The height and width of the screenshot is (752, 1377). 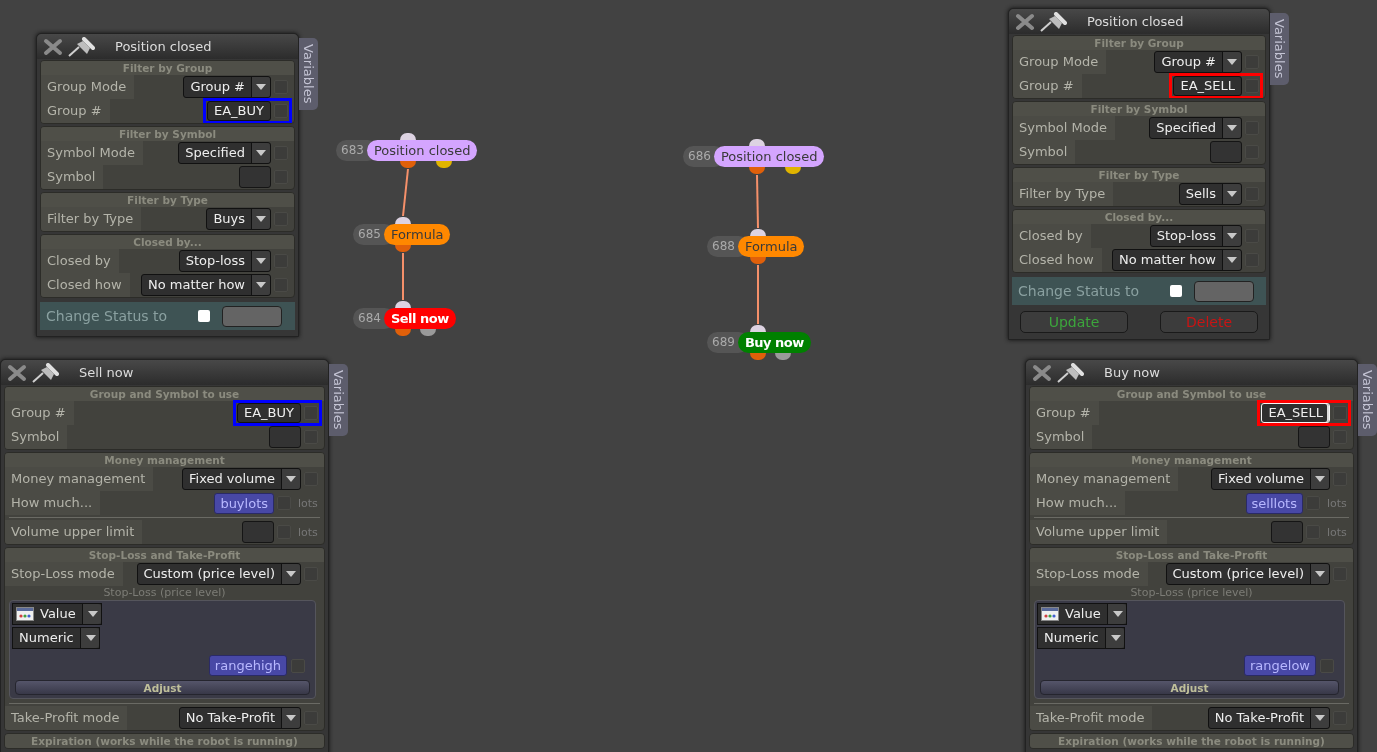 I want to click on status-label: Change Status to, so click(x=107, y=316).